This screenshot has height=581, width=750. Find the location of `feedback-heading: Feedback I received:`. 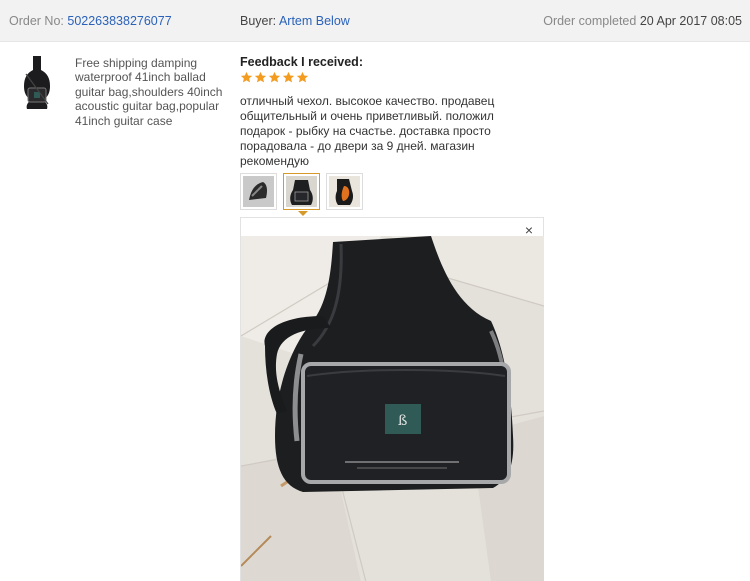

feedback-heading: Feedback I received: is located at coordinates (301, 62).